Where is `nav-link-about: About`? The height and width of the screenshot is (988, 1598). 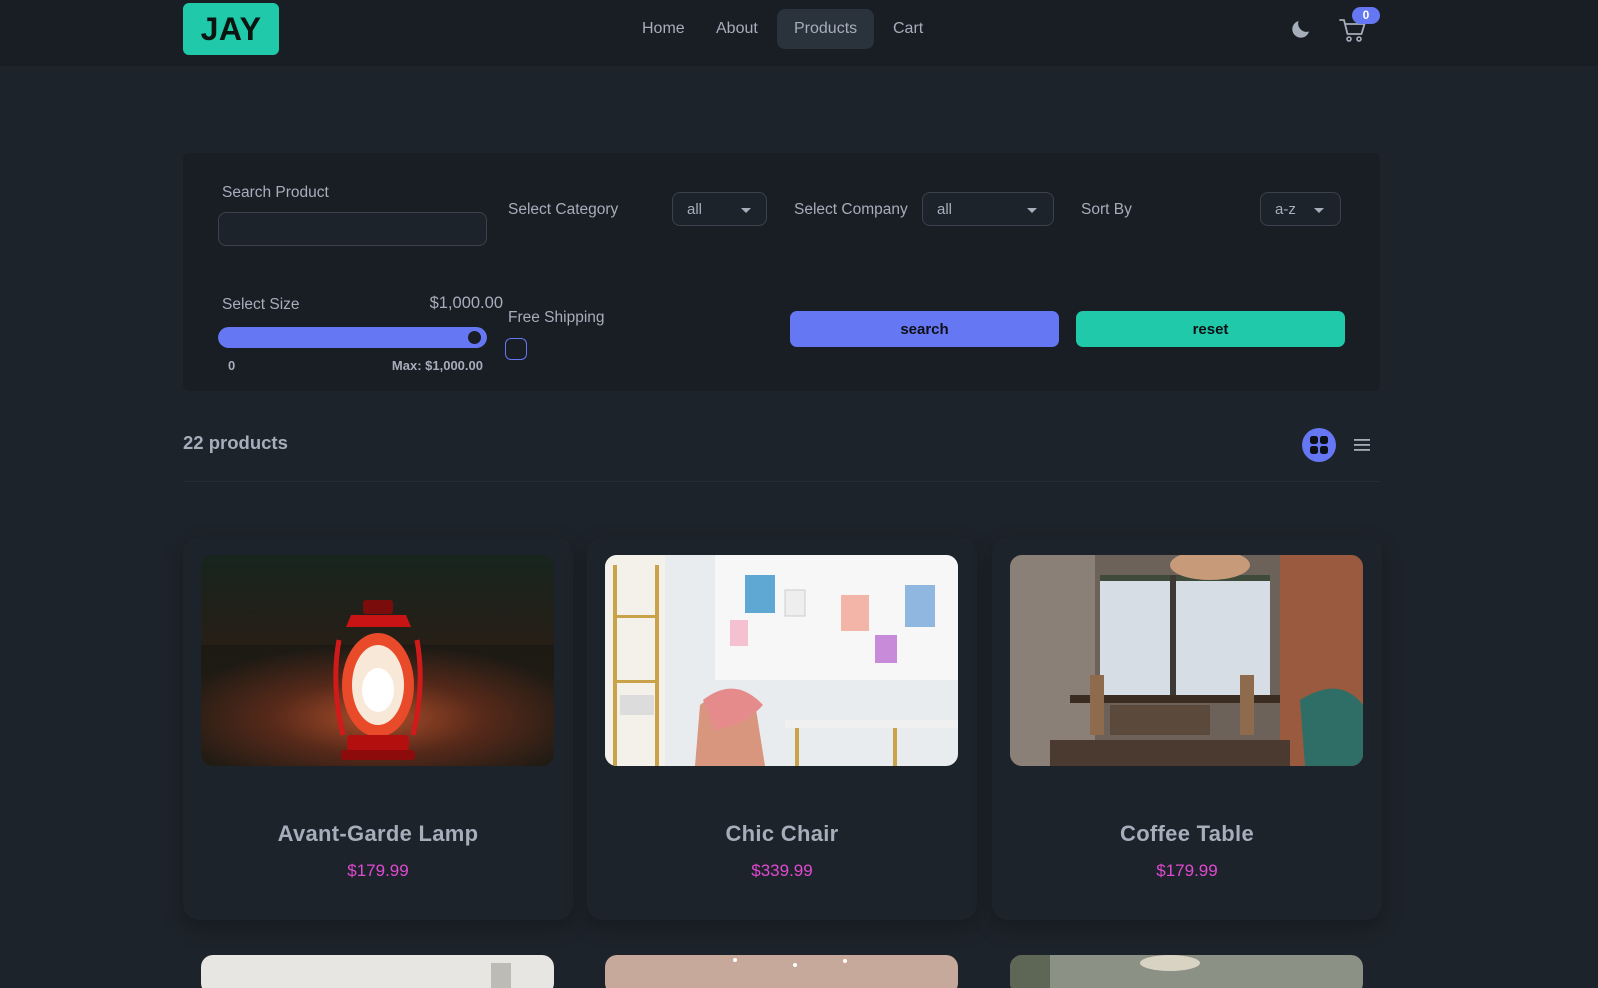
nav-link-about: About is located at coordinates (737, 29).